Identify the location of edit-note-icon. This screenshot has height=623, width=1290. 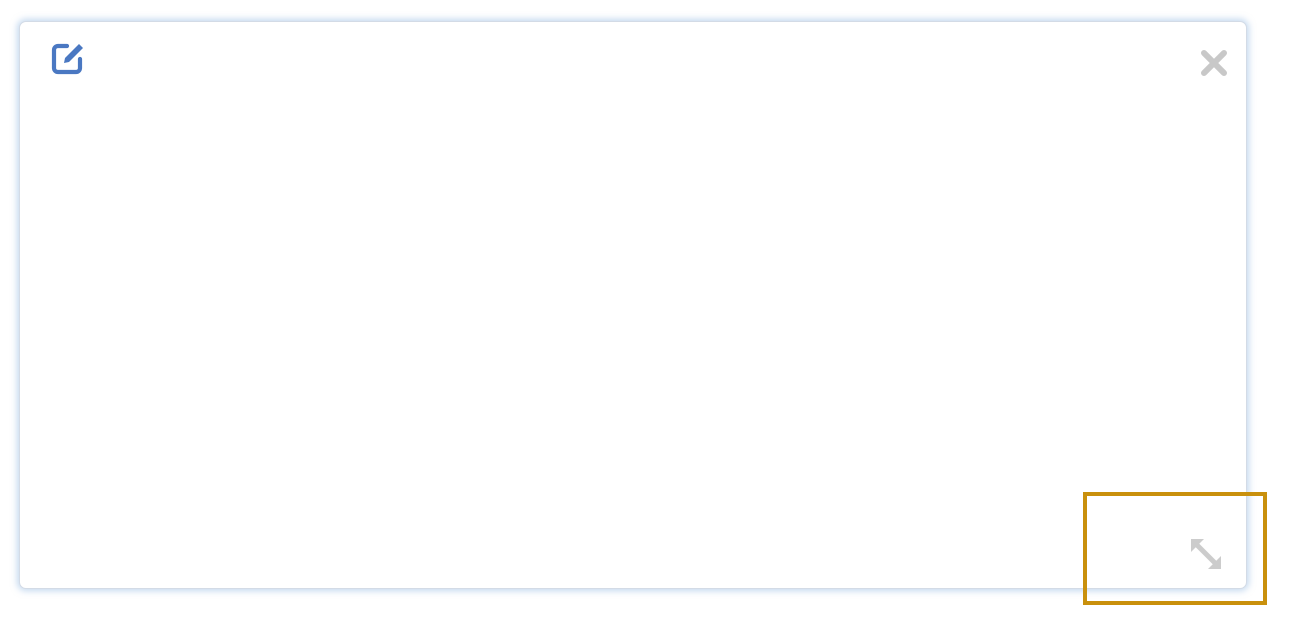
(68, 58).